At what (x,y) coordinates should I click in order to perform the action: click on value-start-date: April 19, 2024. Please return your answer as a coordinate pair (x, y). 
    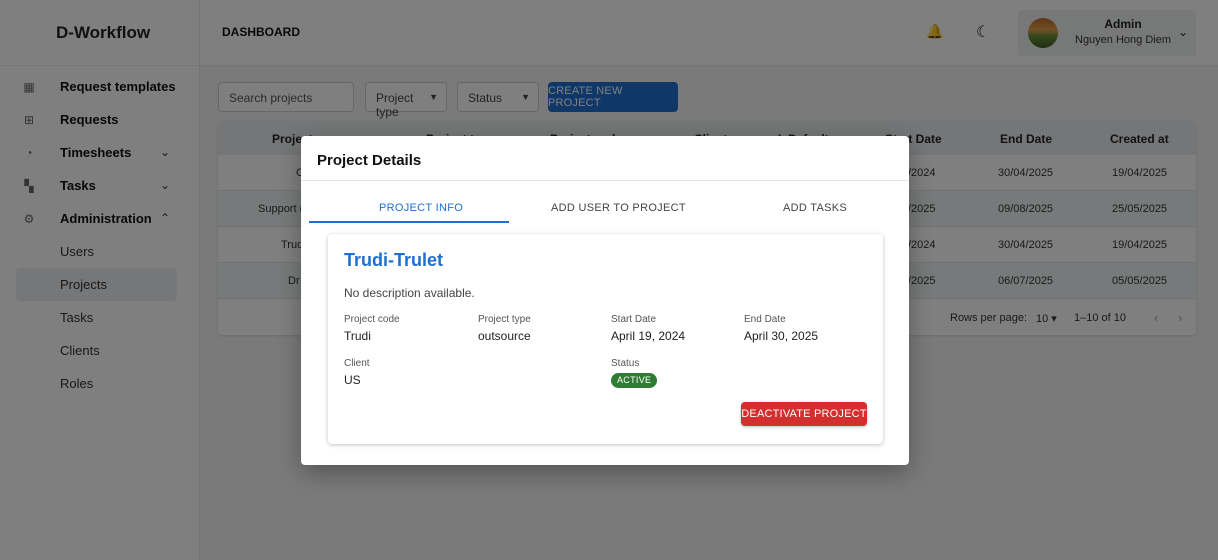
    Looking at the image, I should click on (648, 336).